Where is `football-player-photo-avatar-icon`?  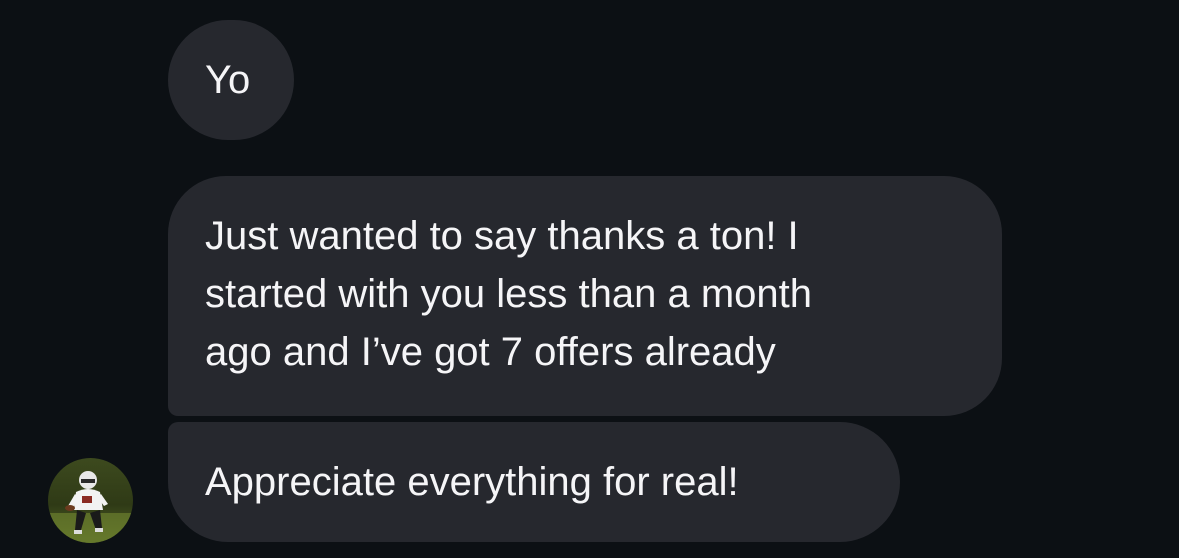
football-player-photo-avatar-icon is located at coordinates (90, 500).